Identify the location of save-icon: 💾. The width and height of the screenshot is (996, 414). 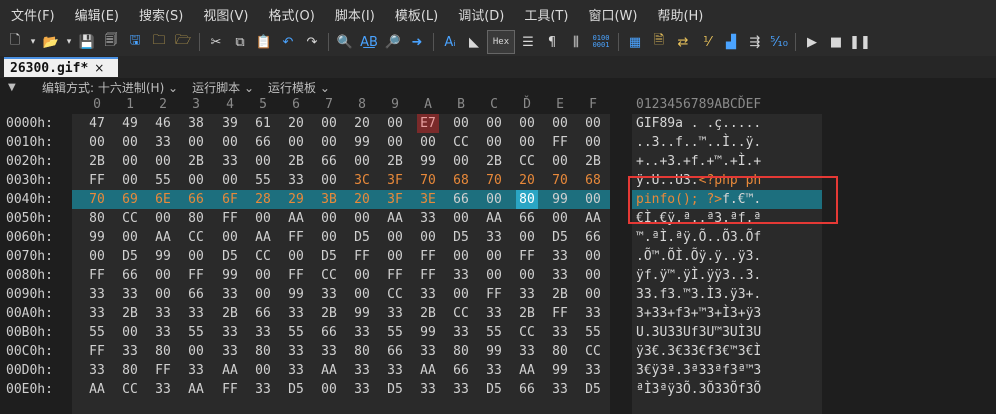
(87, 42).